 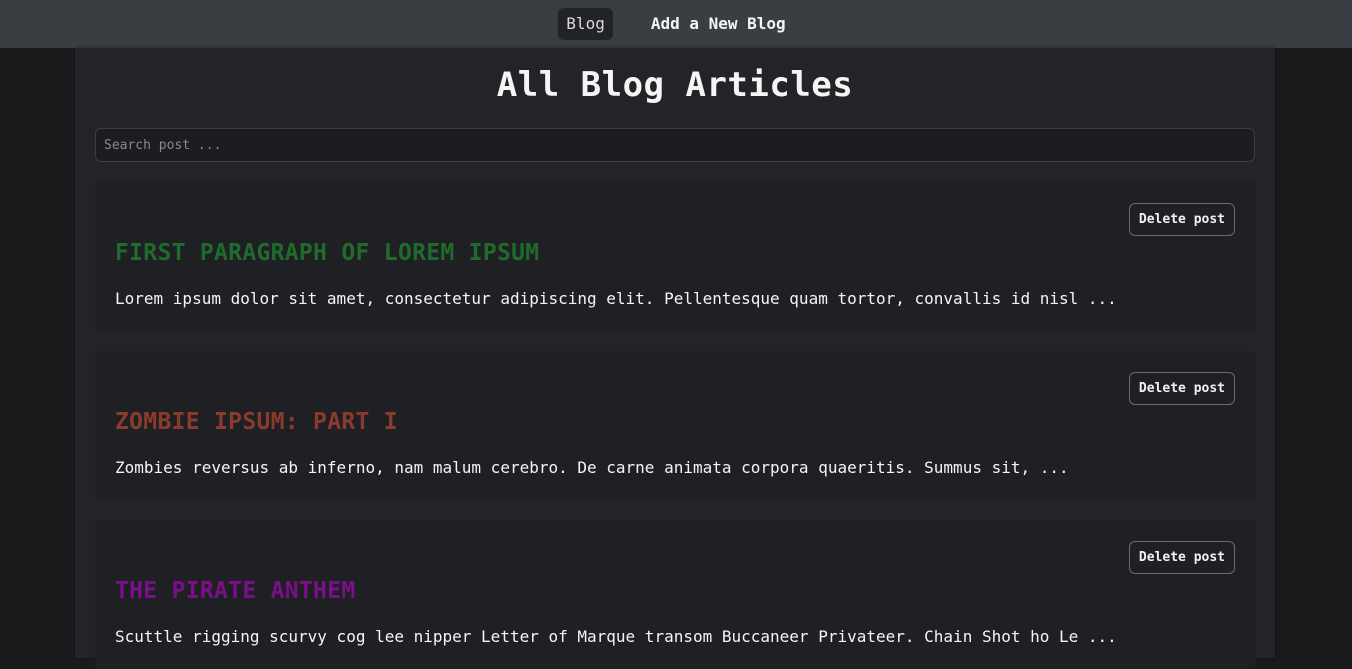 I want to click on post-title: FIRST PARAGRAPH OF LOREM IPSUM, so click(x=327, y=253).